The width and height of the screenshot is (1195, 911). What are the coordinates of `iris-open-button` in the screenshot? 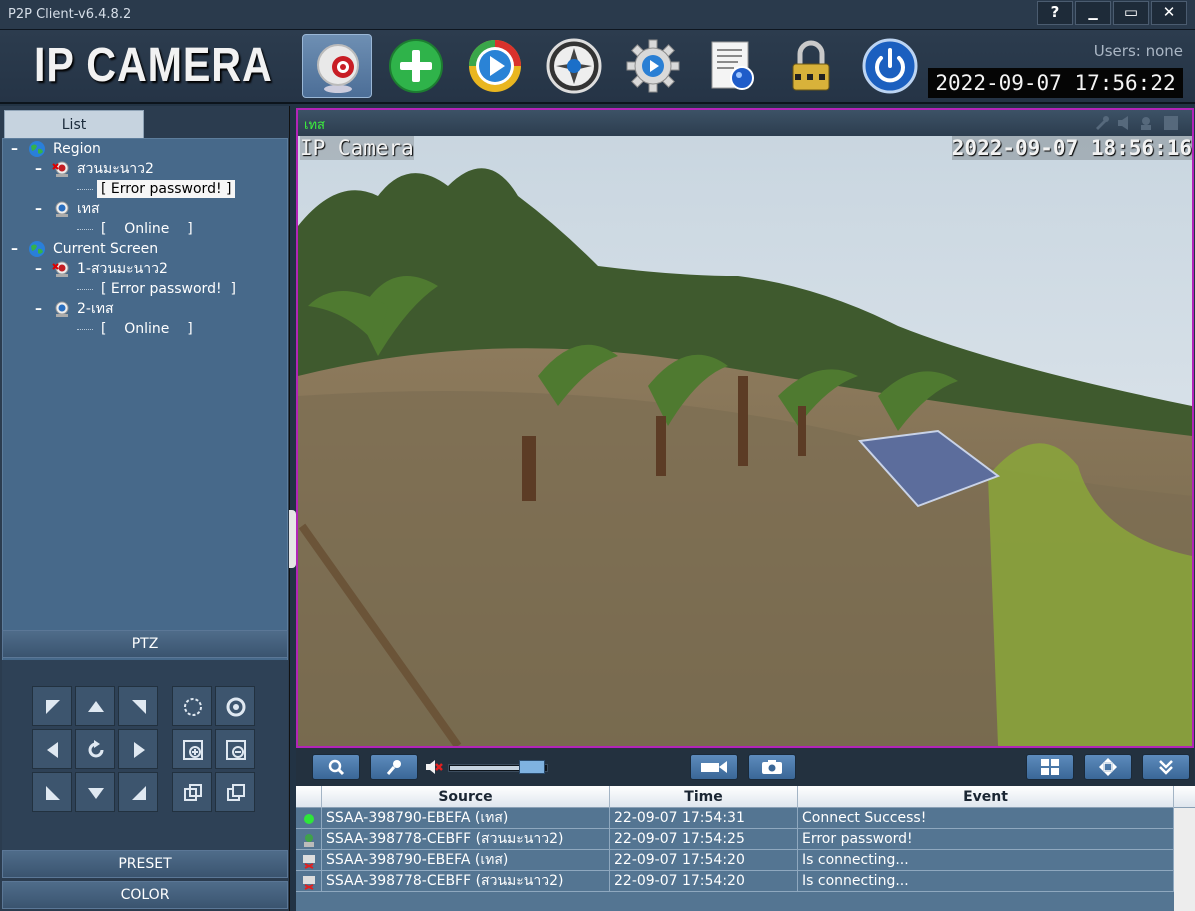 It's located at (235, 706).